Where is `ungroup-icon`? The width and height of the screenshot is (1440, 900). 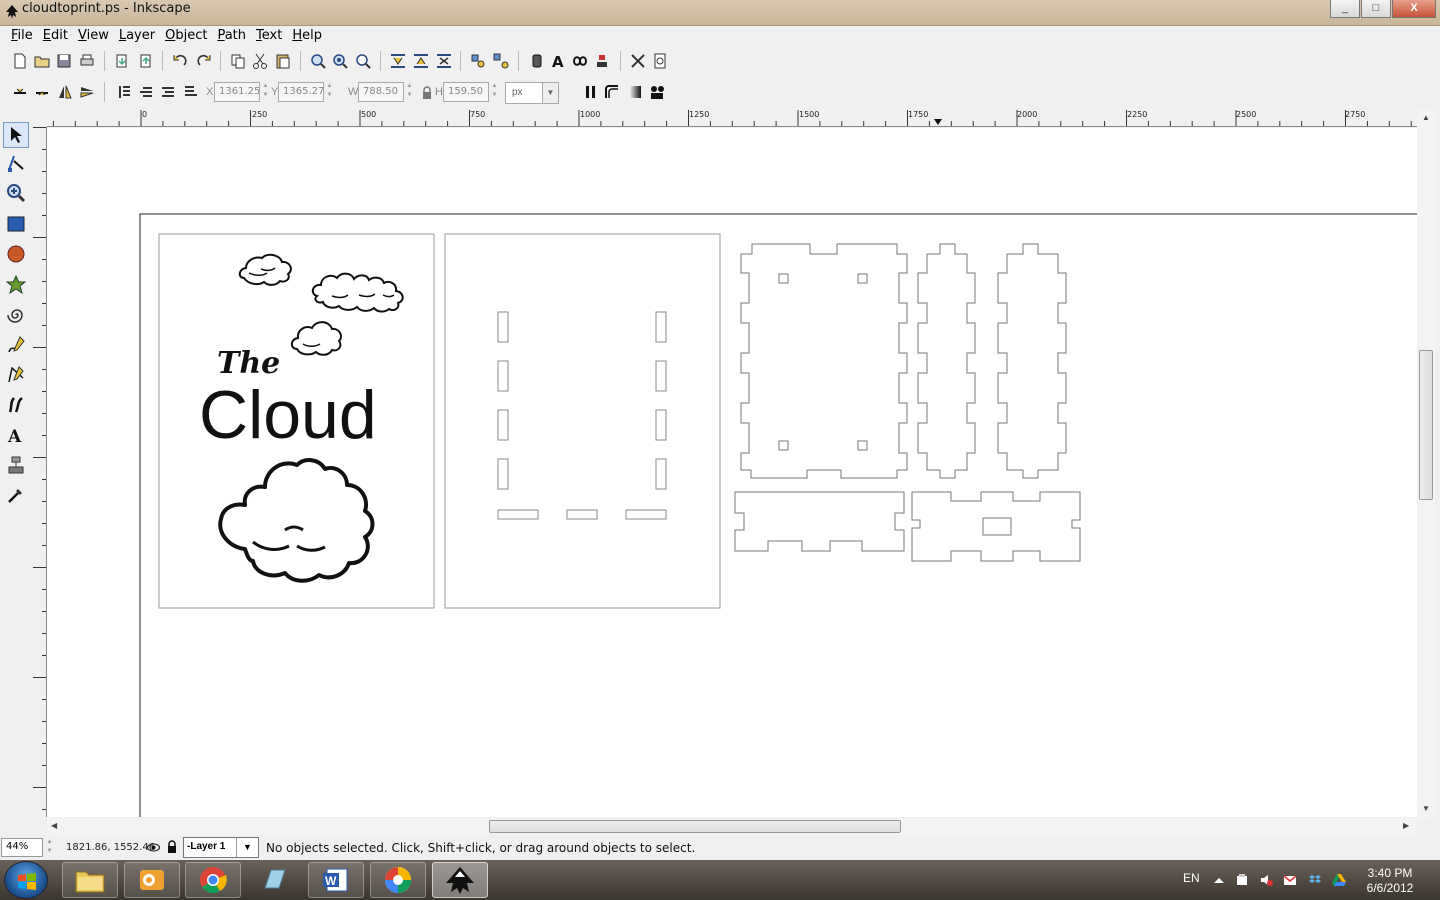
ungroup-icon is located at coordinates (501, 61).